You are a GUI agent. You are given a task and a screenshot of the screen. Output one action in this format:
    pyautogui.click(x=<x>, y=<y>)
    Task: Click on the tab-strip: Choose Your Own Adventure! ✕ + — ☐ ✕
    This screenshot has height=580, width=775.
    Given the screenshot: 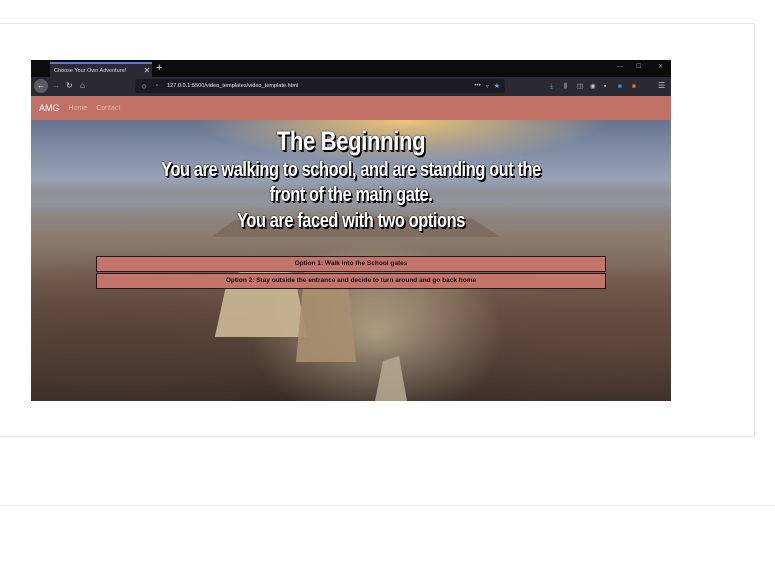 What is the action you would take?
    pyautogui.click(x=351, y=68)
    